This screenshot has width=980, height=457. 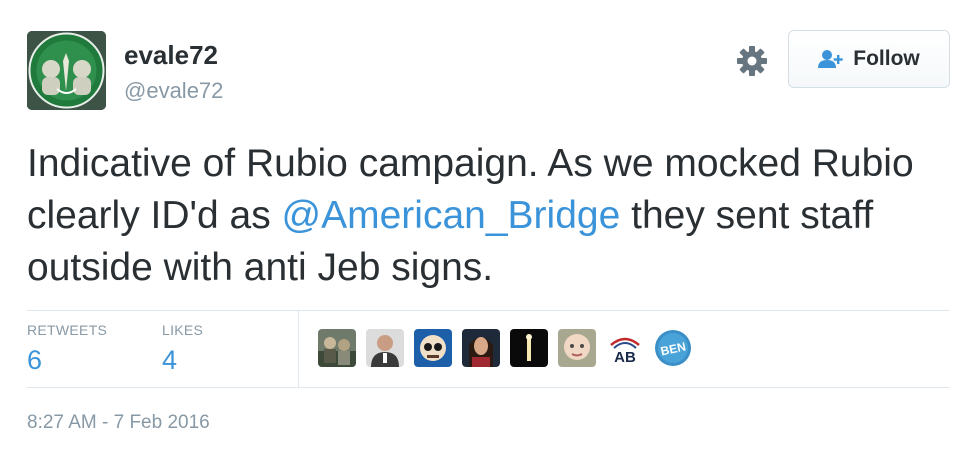 What do you see at coordinates (183, 330) in the screenshot?
I see `likes-label: LIKES` at bounding box center [183, 330].